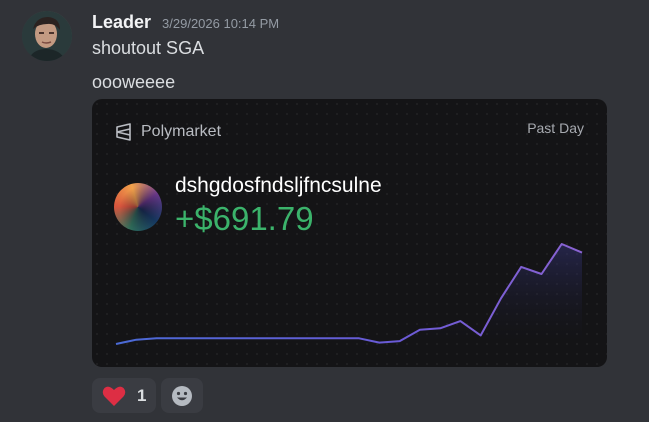 This screenshot has height=422, width=649. Describe the element at coordinates (114, 396) in the screenshot. I see `heart-icon` at that location.